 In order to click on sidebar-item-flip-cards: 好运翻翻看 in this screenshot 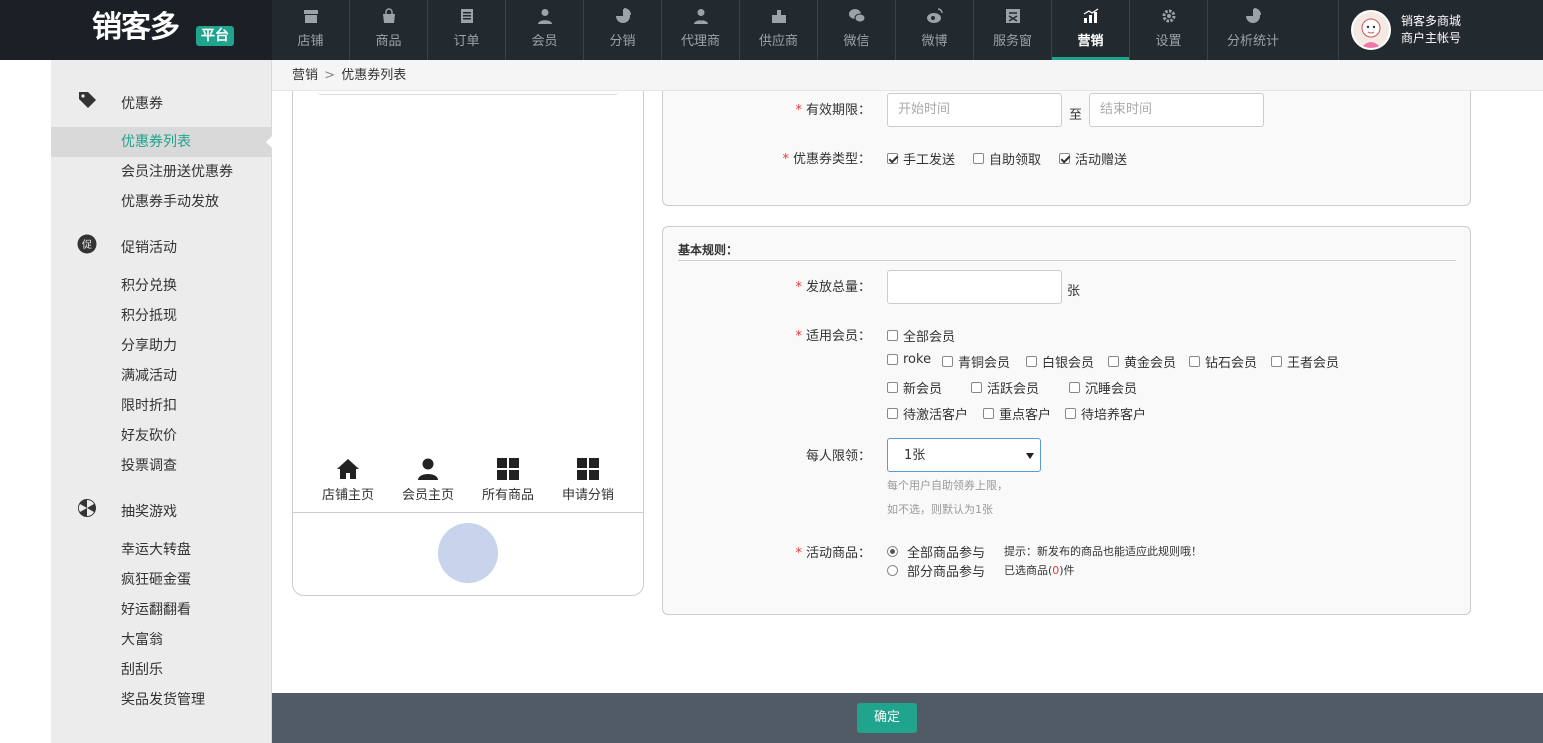, I will do `click(161, 610)`.